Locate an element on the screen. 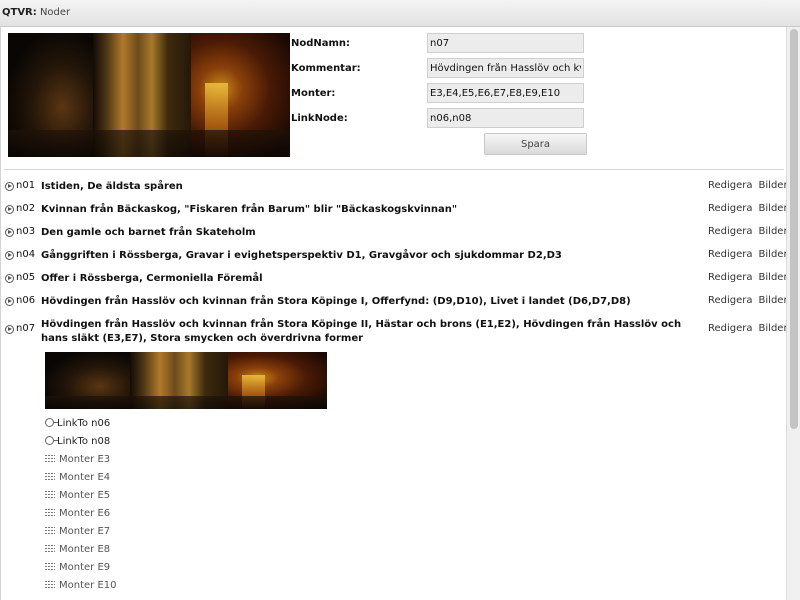 The image size is (800, 600). kommentar-input is located at coordinates (505, 68).